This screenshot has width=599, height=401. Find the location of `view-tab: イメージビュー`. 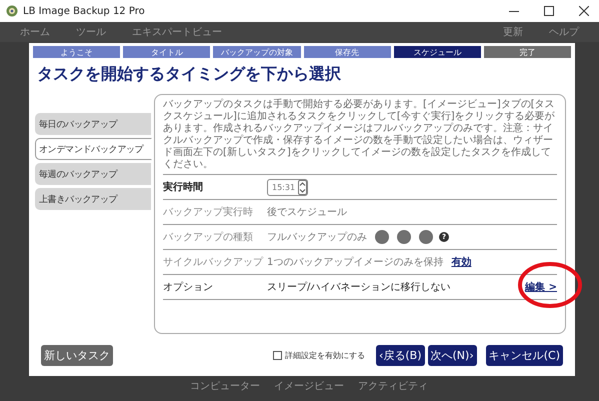

view-tab: イメージビュー is located at coordinates (309, 386).